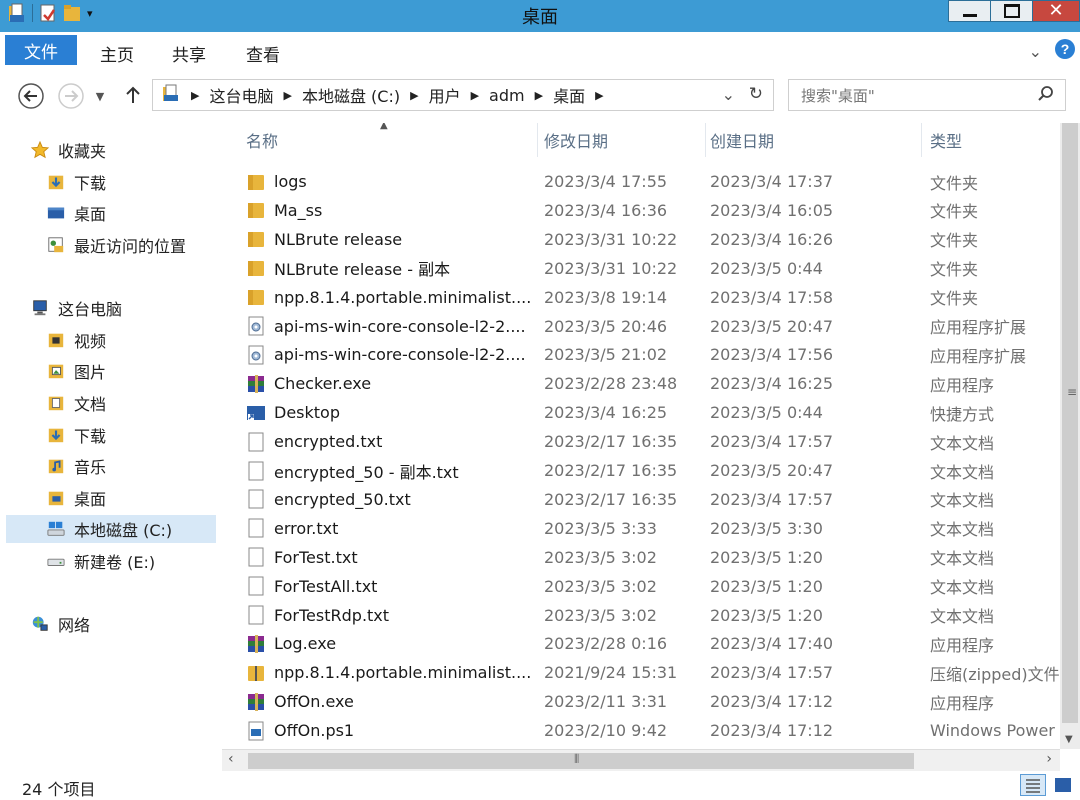  I want to click on nav-item-downloads-pc: 下载, so click(76, 435).